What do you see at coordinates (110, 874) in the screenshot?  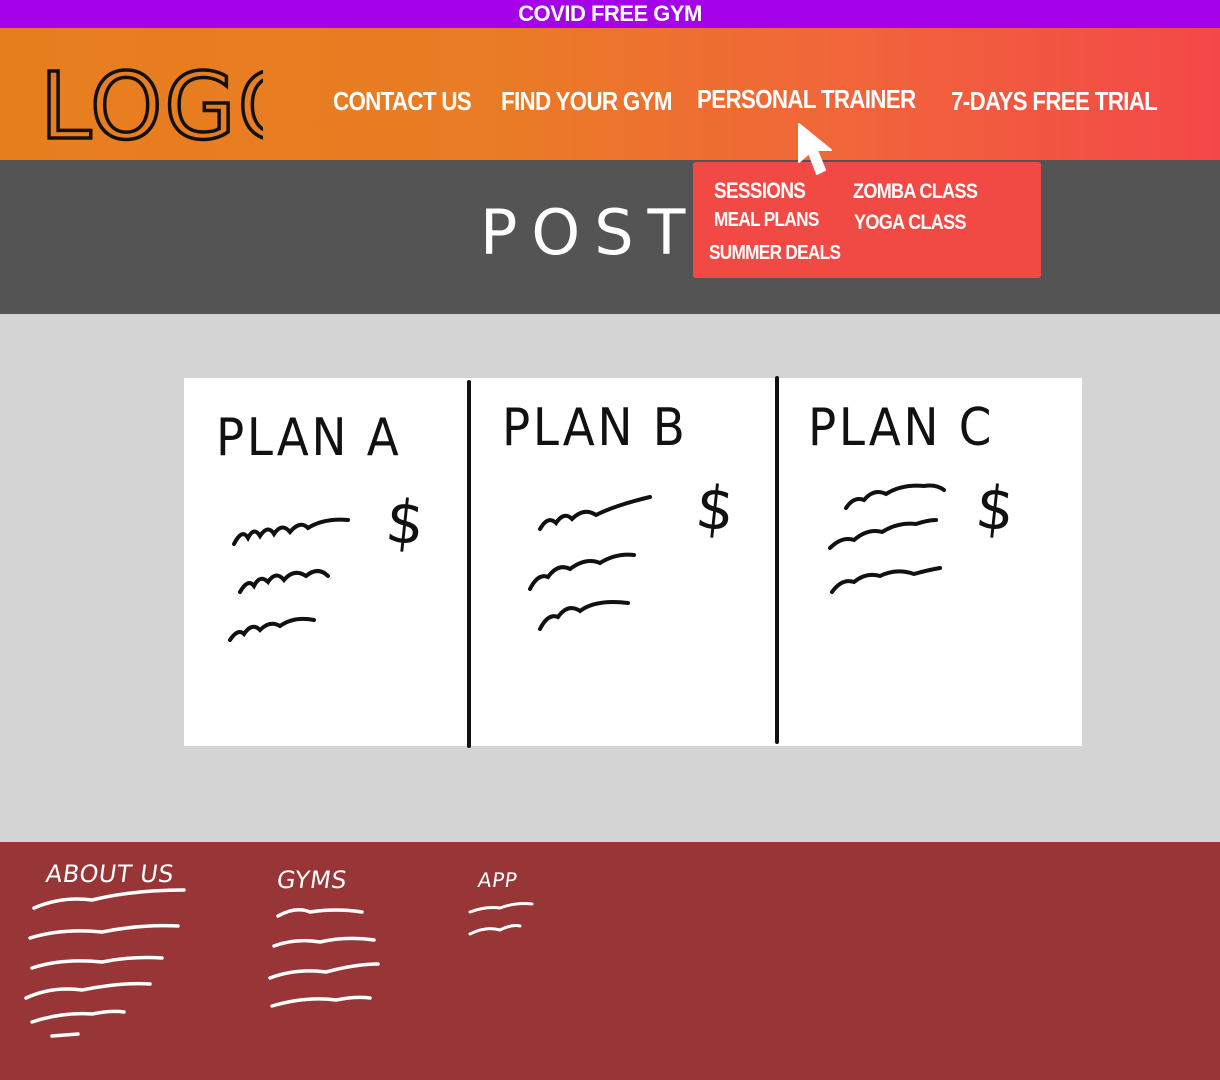 I see `footer-about-us-title: ABOUT US` at bounding box center [110, 874].